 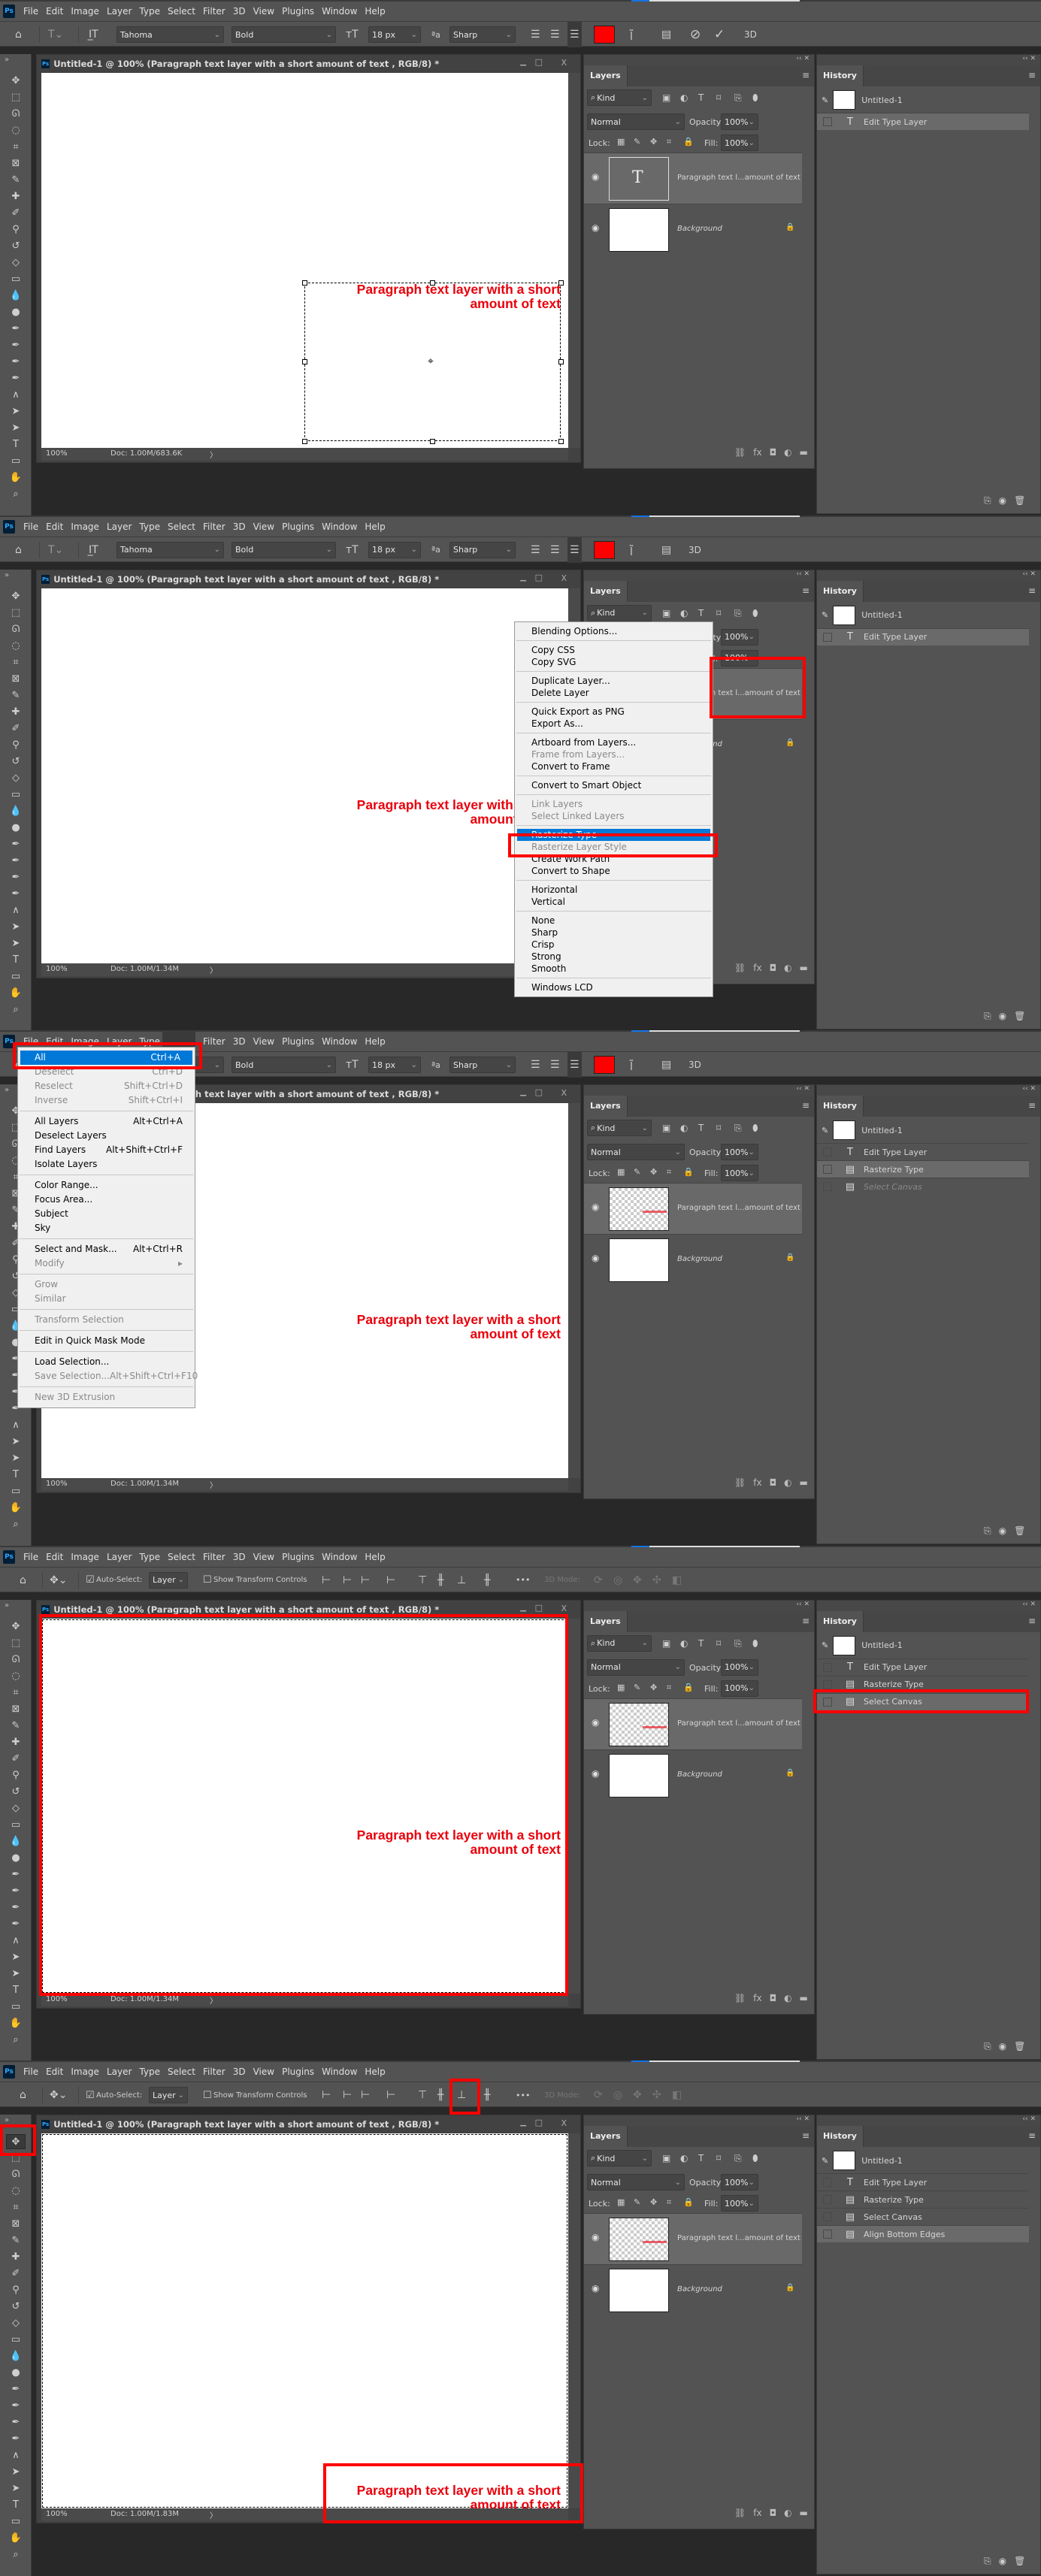 What do you see at coordinates (16, 944) in the screenshot?
I see `direct-selection-icon: ➤` at bounding box center [16, 944].